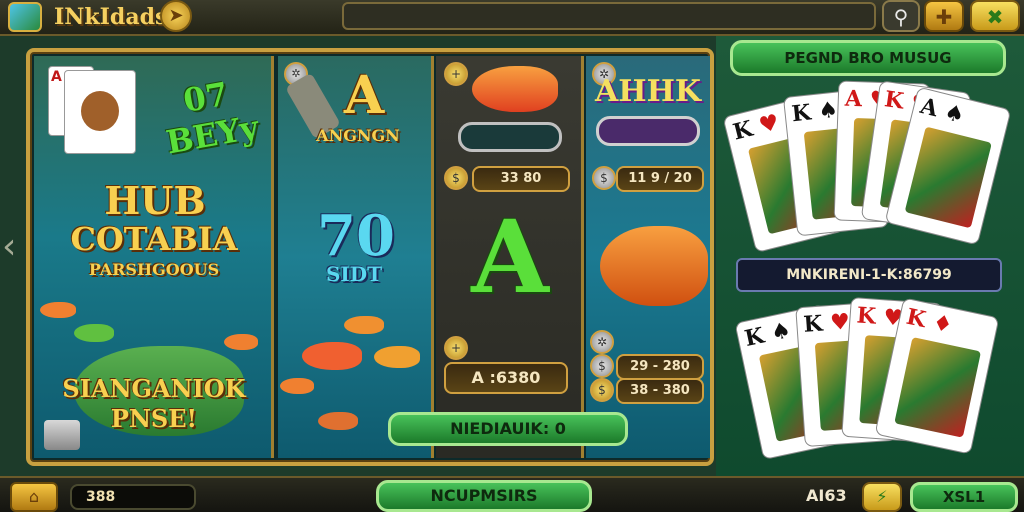  I want to click on reel3-big-symbol: A, so click(510, 257).